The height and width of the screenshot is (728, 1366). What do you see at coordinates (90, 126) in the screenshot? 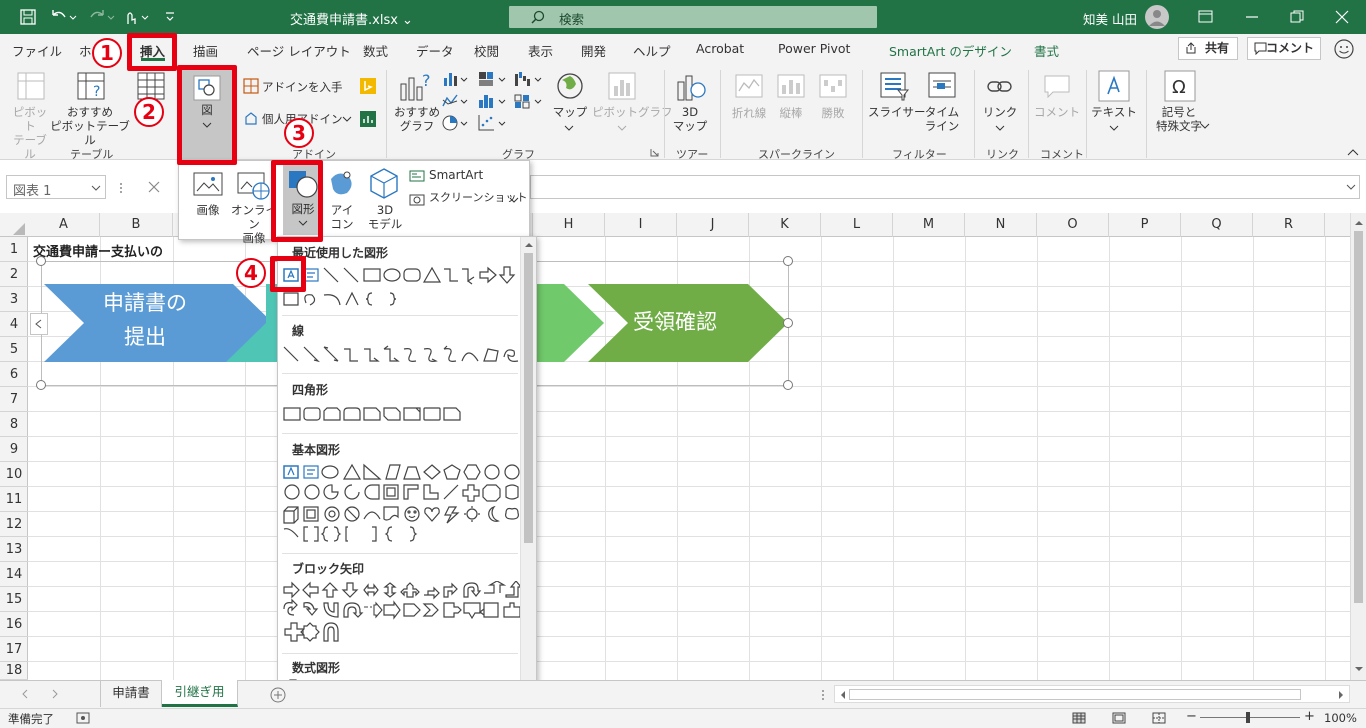
I see `recommended-pivot-label: おすすめ ピボットテーブル` at bounding box center [90, 126].